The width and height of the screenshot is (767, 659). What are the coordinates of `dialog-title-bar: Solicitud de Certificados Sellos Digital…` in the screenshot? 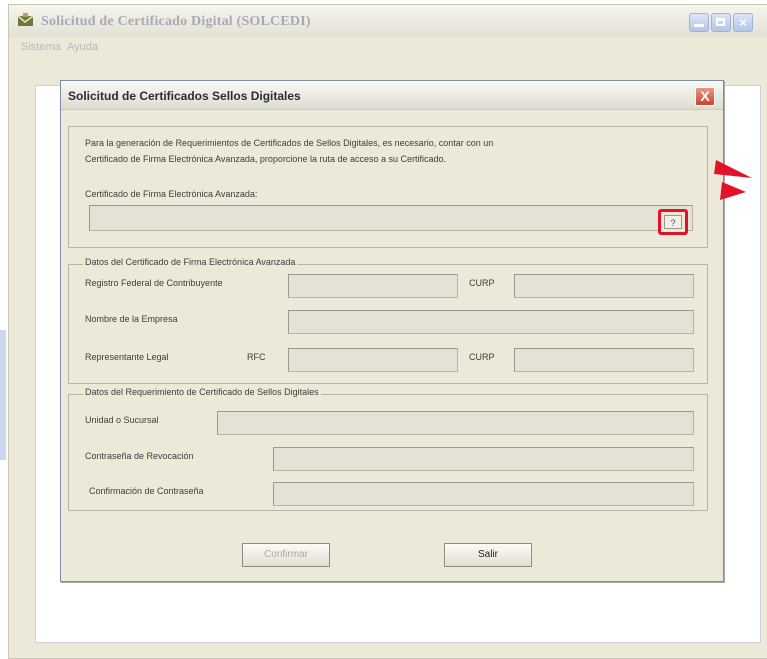 It's located at (392, 95).